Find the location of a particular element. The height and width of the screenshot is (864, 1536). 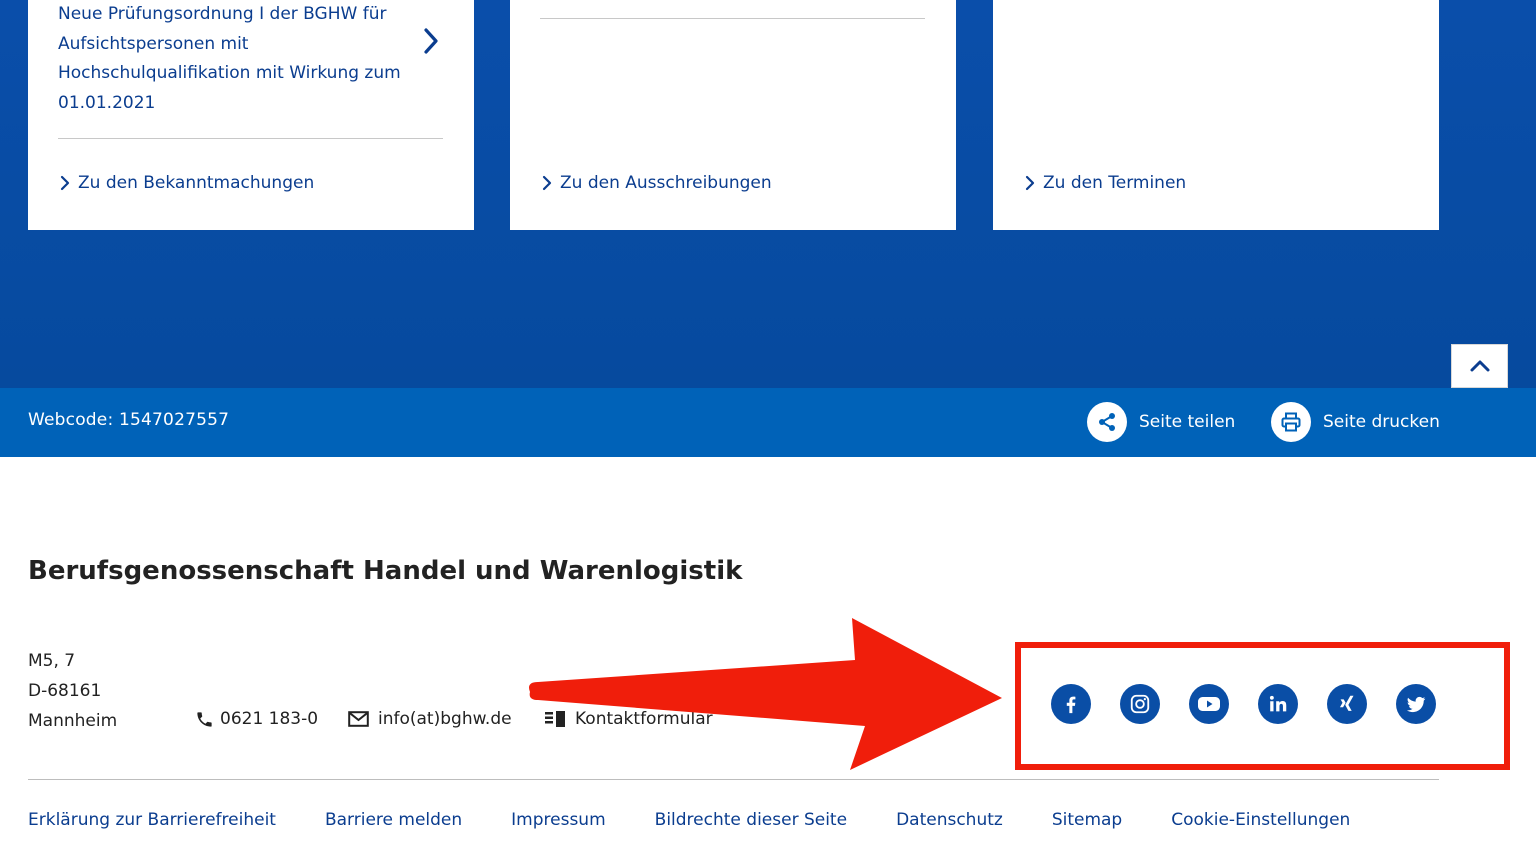

phone-number: 0621 183-0 is located at coordinates (269, 719).